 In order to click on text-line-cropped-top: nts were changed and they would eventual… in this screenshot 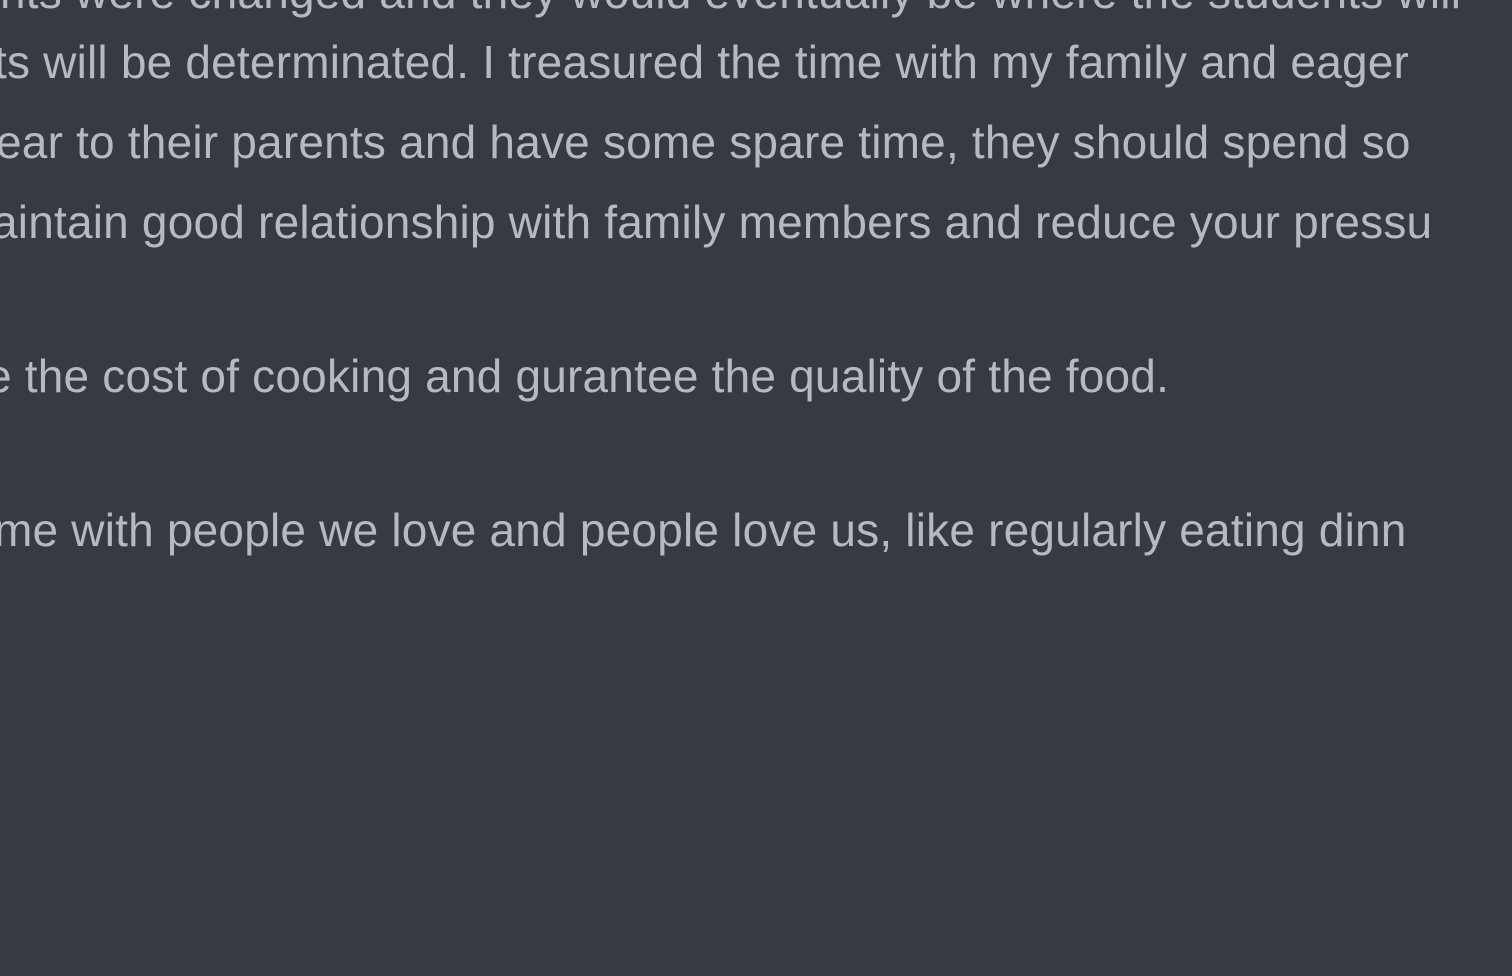, I will do `click(730, 11)`.